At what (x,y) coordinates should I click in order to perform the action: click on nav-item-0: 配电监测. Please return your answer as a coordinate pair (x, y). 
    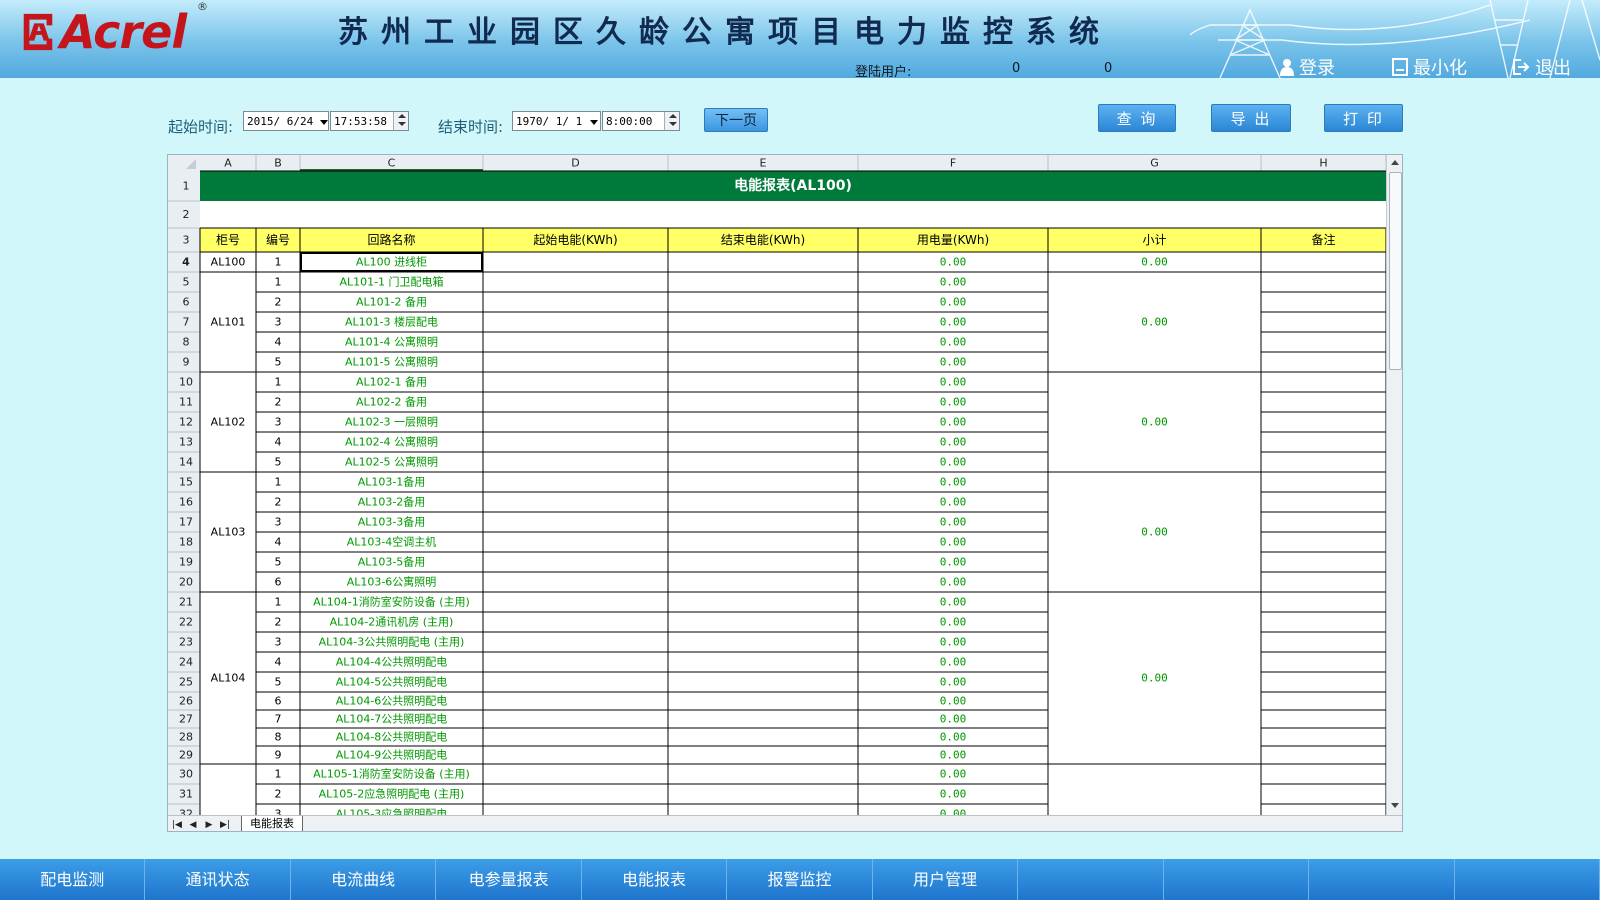
    Looking at the image, I should click on (73, 879).